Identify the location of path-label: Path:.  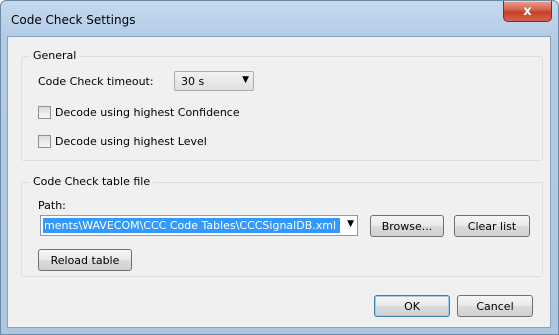
(52, 205).